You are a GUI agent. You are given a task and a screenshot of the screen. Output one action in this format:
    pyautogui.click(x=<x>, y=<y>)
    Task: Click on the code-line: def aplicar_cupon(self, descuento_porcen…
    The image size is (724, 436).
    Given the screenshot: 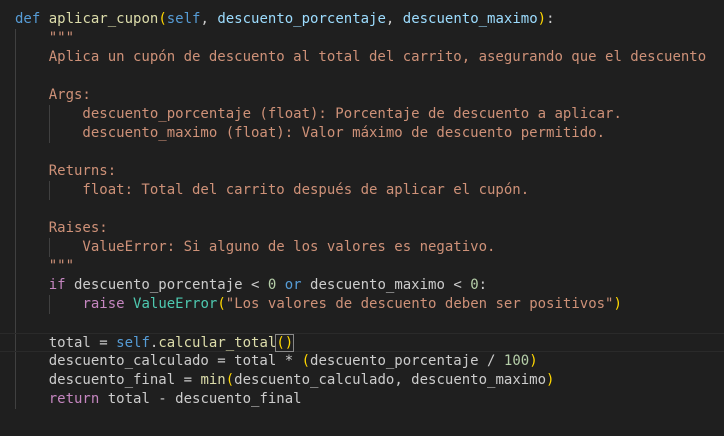 What is the action you would take?
    pyautogui.click(x=362, y=19)
    